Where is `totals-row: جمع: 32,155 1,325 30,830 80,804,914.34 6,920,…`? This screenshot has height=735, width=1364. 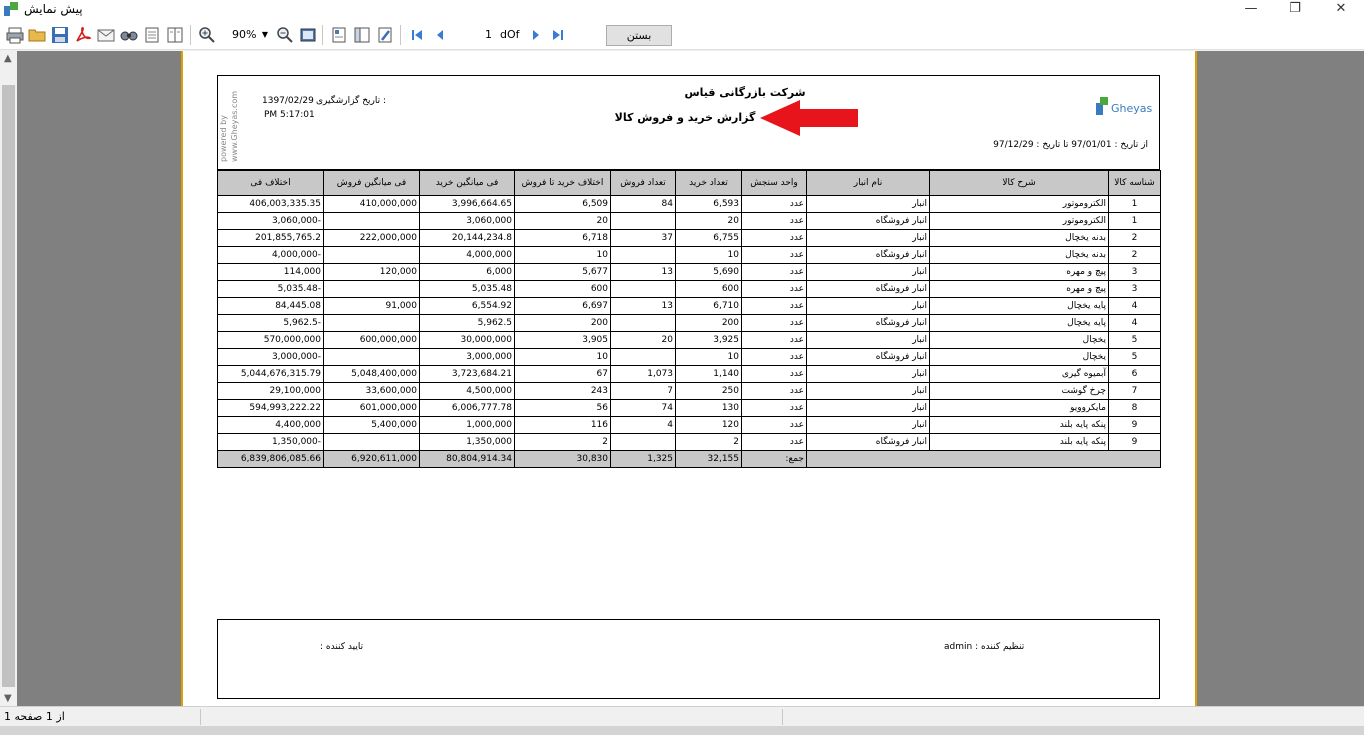 totals-row: جمع: 32,155 1,325 30,830 80,804,914.34 6,920,… is located at coordinates (689, 459).